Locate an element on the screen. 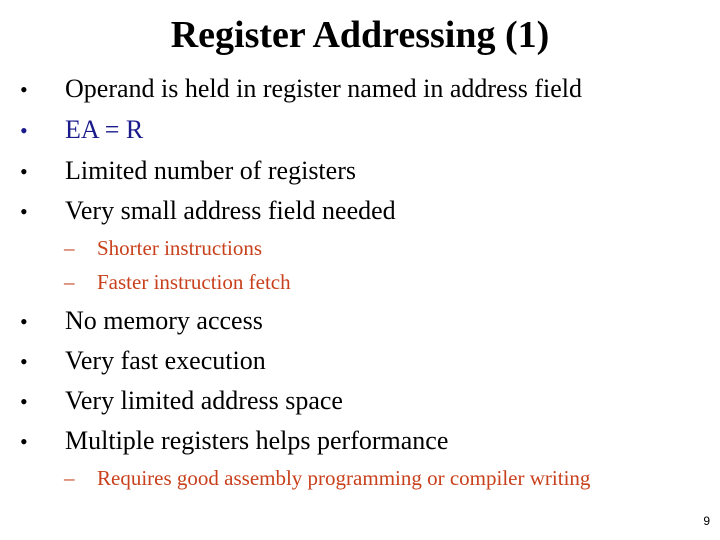  bullet-text: EA = R is located at coordinates (104, 129).